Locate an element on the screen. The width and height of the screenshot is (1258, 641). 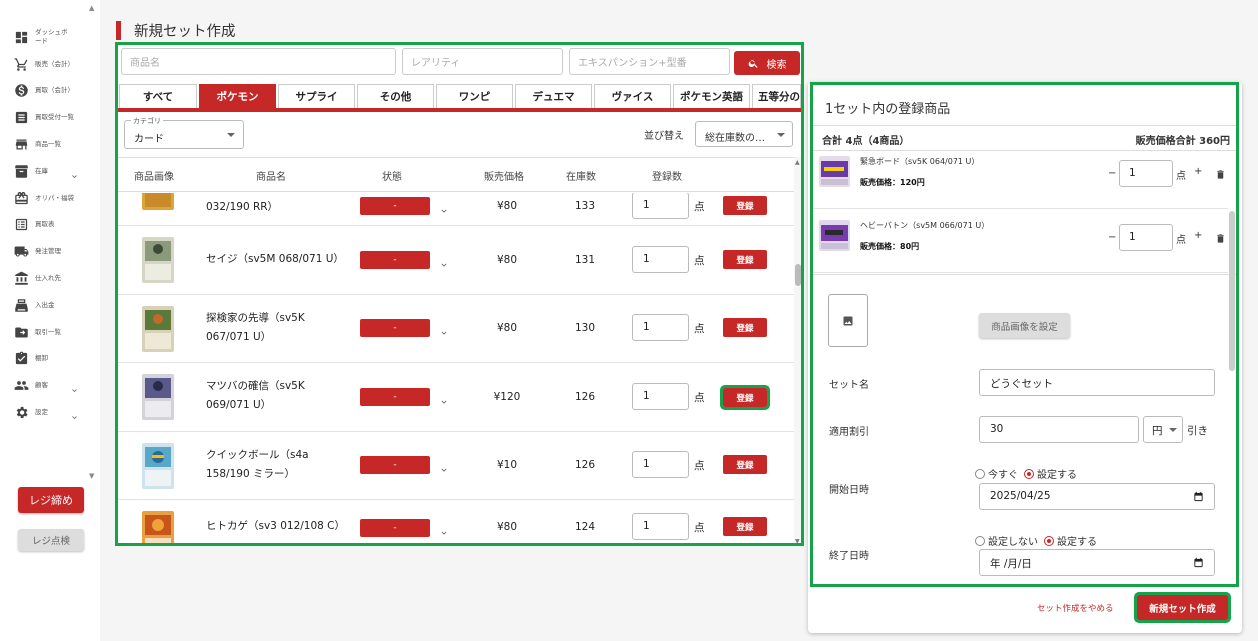
sidebar-item-cash: 入出金 is located at coordinates (54, 305).